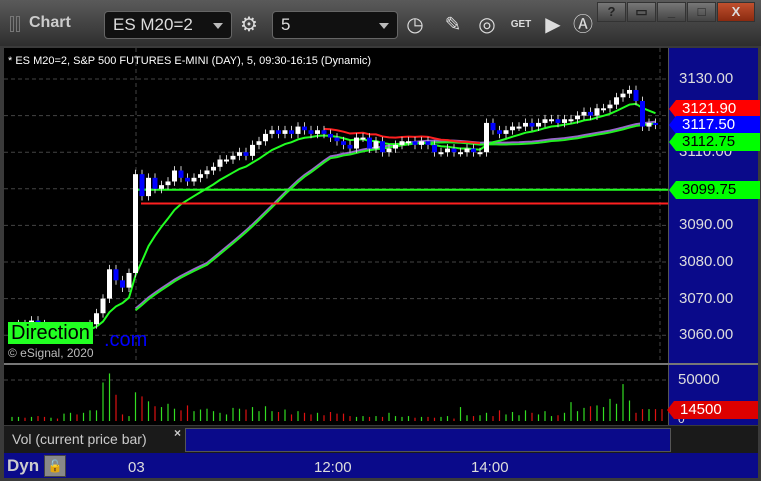 Image resolution: width=761 pixels, height=481 pixels. I want to click on dynamic-mode-label: Dyn, so click(23, 466).